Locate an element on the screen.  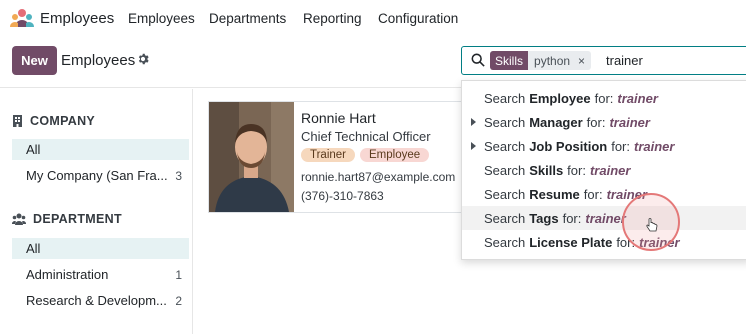
users-icon is located at coordinates (19, 219).